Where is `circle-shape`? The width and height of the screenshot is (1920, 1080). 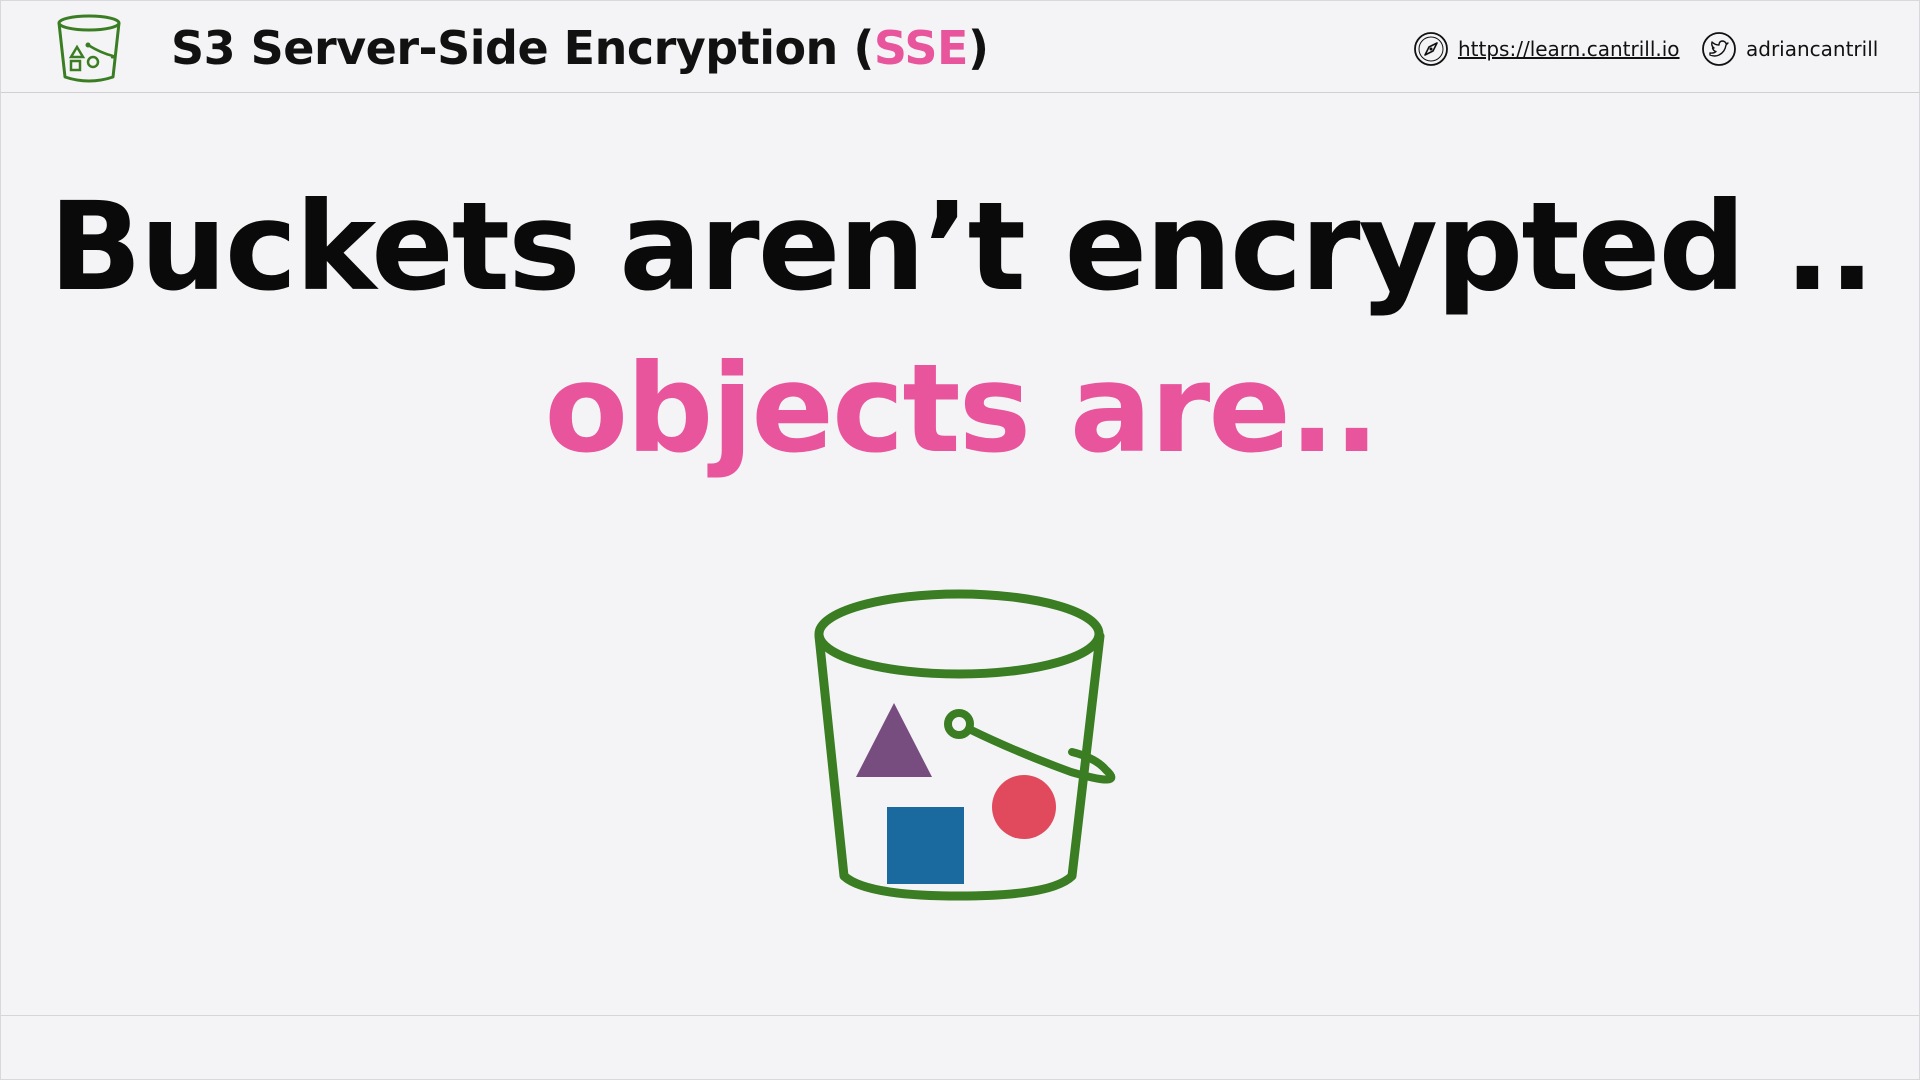 circle-shape is located at coordinates (1024, 807).